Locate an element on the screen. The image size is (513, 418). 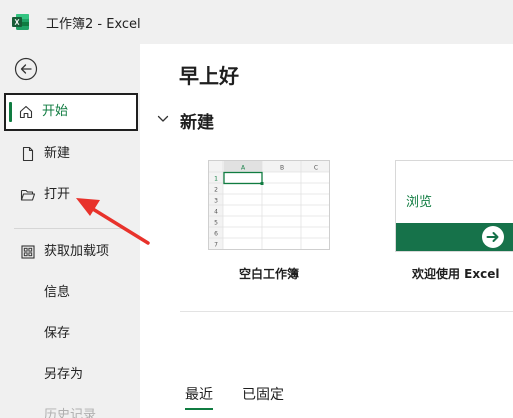
grid-column-header: B is located at coordinates (282, 168).